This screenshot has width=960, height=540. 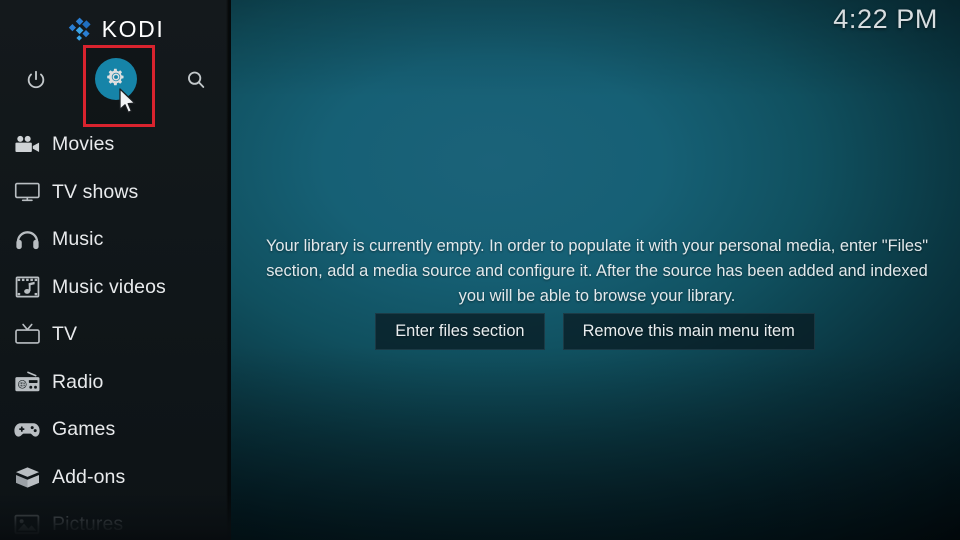 I want to click on mouse-pointer-icon, so click(x=128, y=102).